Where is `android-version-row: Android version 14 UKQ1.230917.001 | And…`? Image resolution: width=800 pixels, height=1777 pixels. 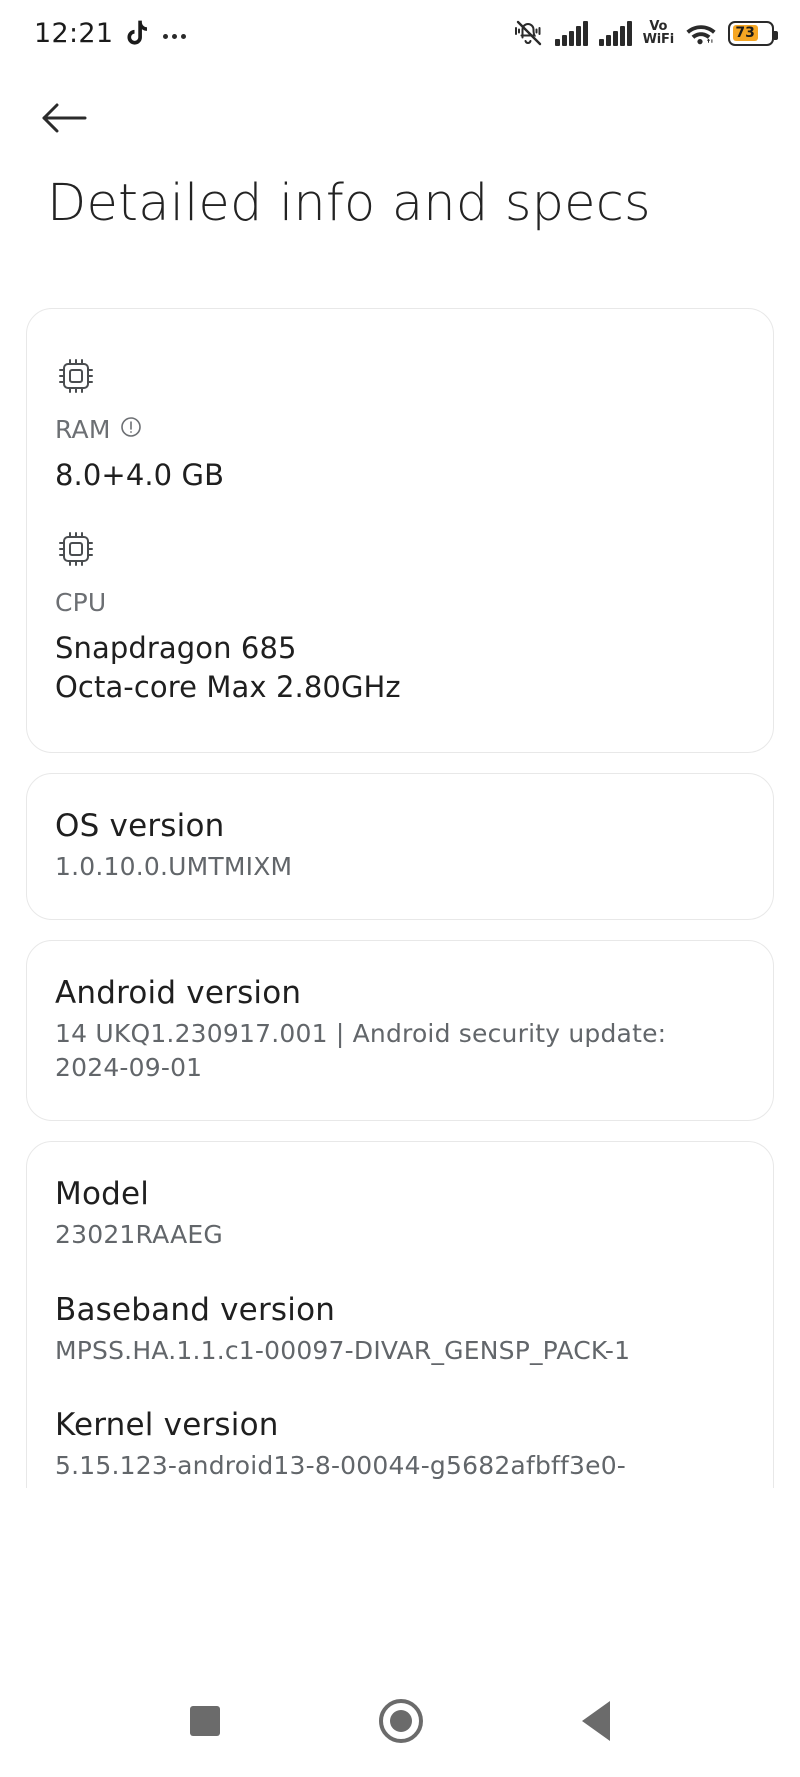 android-version-row: Android version 14 UKQ1.230917.001 | And… is located at coordinates (400, 1029).